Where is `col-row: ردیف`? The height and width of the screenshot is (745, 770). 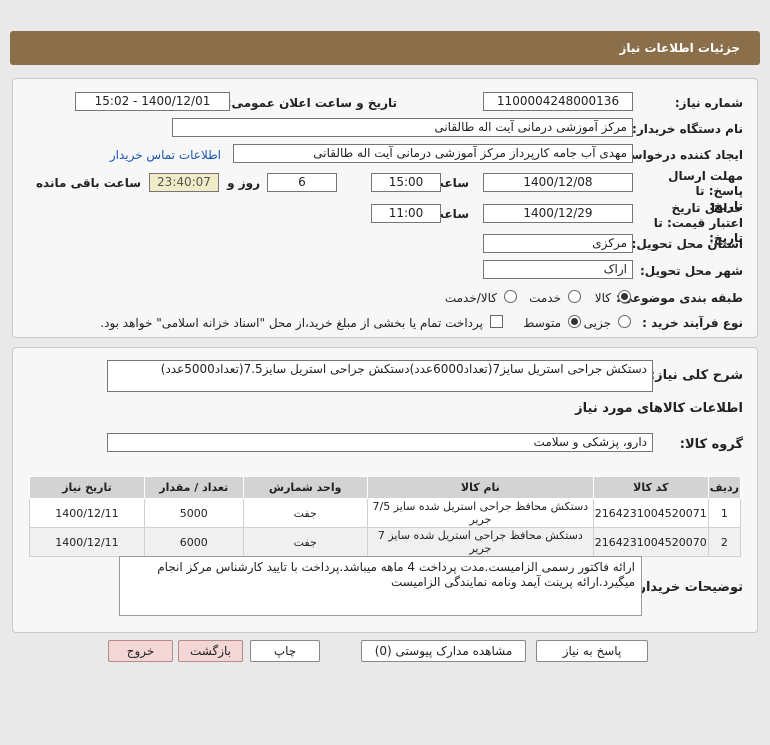
col-row: ردیف is located at coordinates (724, 487).